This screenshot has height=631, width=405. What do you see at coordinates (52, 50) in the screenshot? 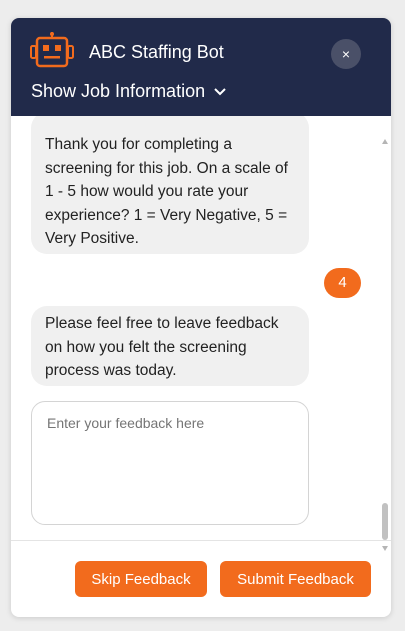
I see `robot-icon` at bounding box center [52, 50].